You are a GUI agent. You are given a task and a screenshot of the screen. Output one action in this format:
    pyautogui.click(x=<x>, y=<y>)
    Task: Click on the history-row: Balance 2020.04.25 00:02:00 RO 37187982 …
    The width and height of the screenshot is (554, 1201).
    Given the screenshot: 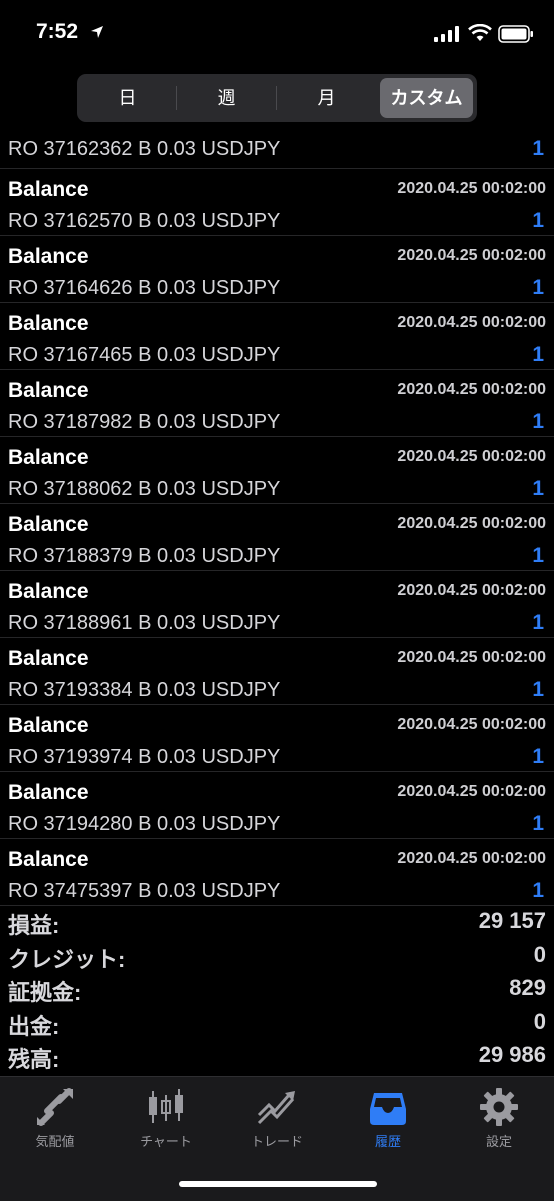 What is the action you would take?
    pyautogui.click(x=277, y=403)
    